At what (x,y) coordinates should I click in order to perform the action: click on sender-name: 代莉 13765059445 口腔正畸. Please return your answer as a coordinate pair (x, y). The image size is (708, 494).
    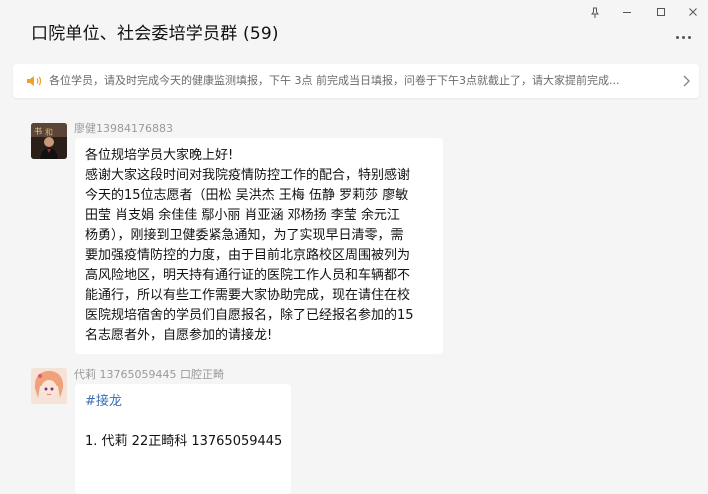
    Looking at the image, I should click on (149, 374).